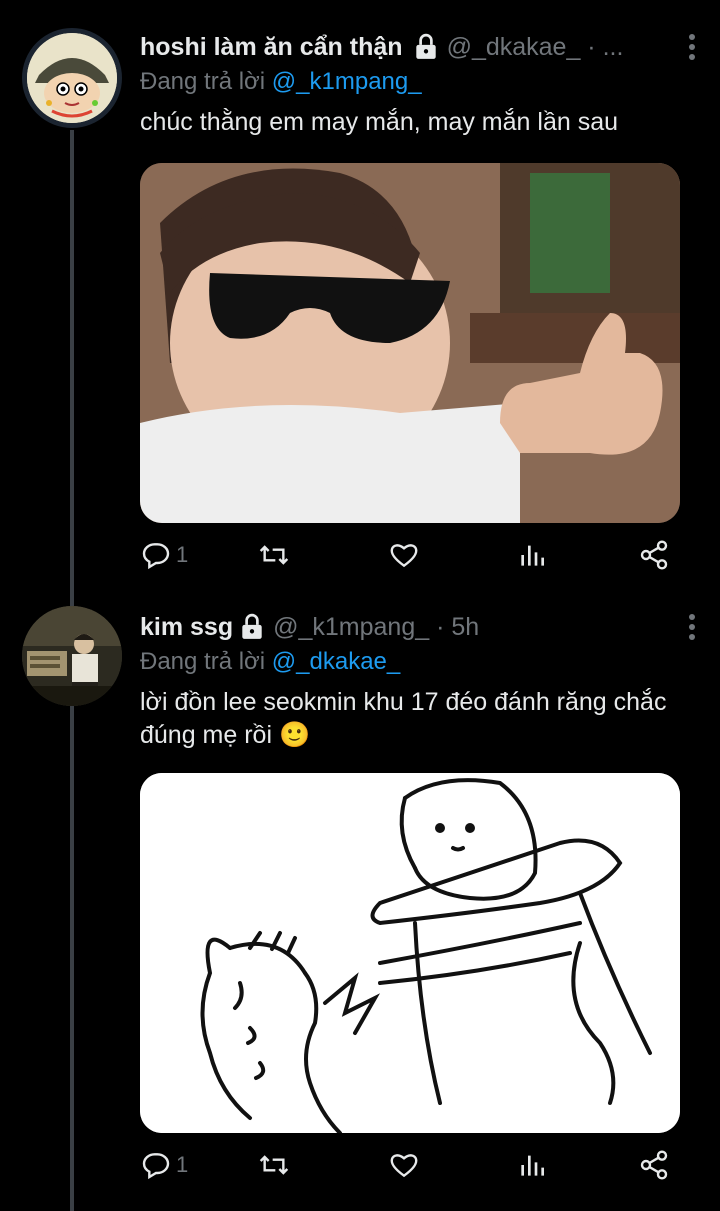 Image resolution: width=720 pixels, height=1211 pixels. What do you see at coordinates (419, 665) in the screenshot?
I see `replying-to: Đang trả lời @_dkakae_` at bounding box center [419, 665].